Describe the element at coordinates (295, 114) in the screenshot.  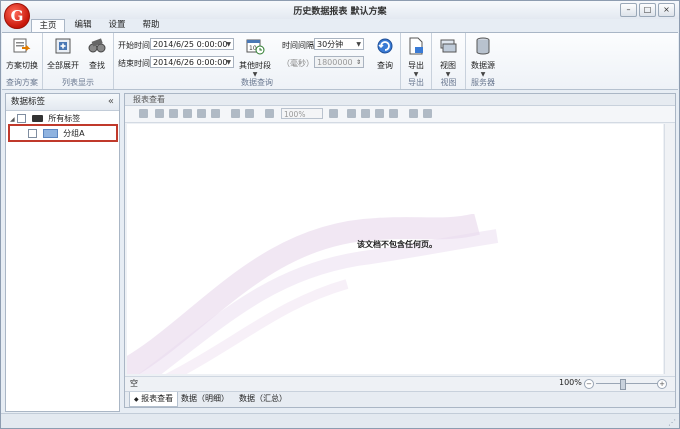
I see `zoom-select-value: 100%` at that location.